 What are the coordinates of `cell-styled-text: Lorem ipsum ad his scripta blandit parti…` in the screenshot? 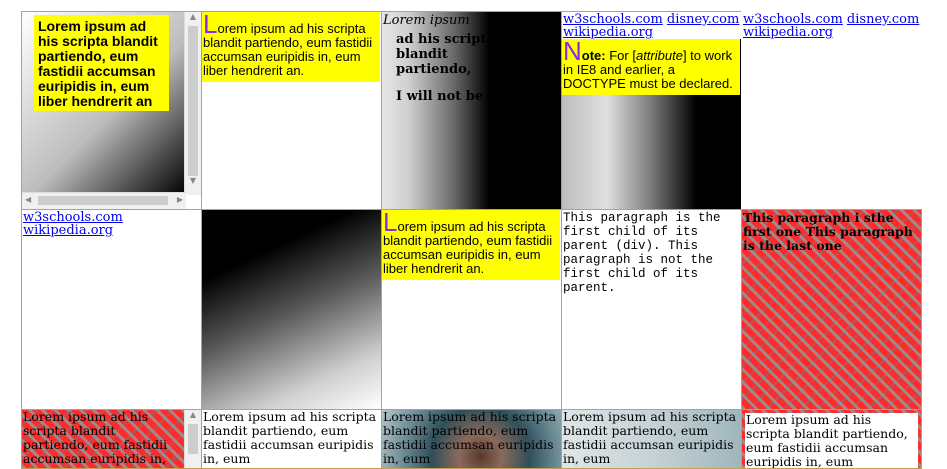 It's located at (471, 110).